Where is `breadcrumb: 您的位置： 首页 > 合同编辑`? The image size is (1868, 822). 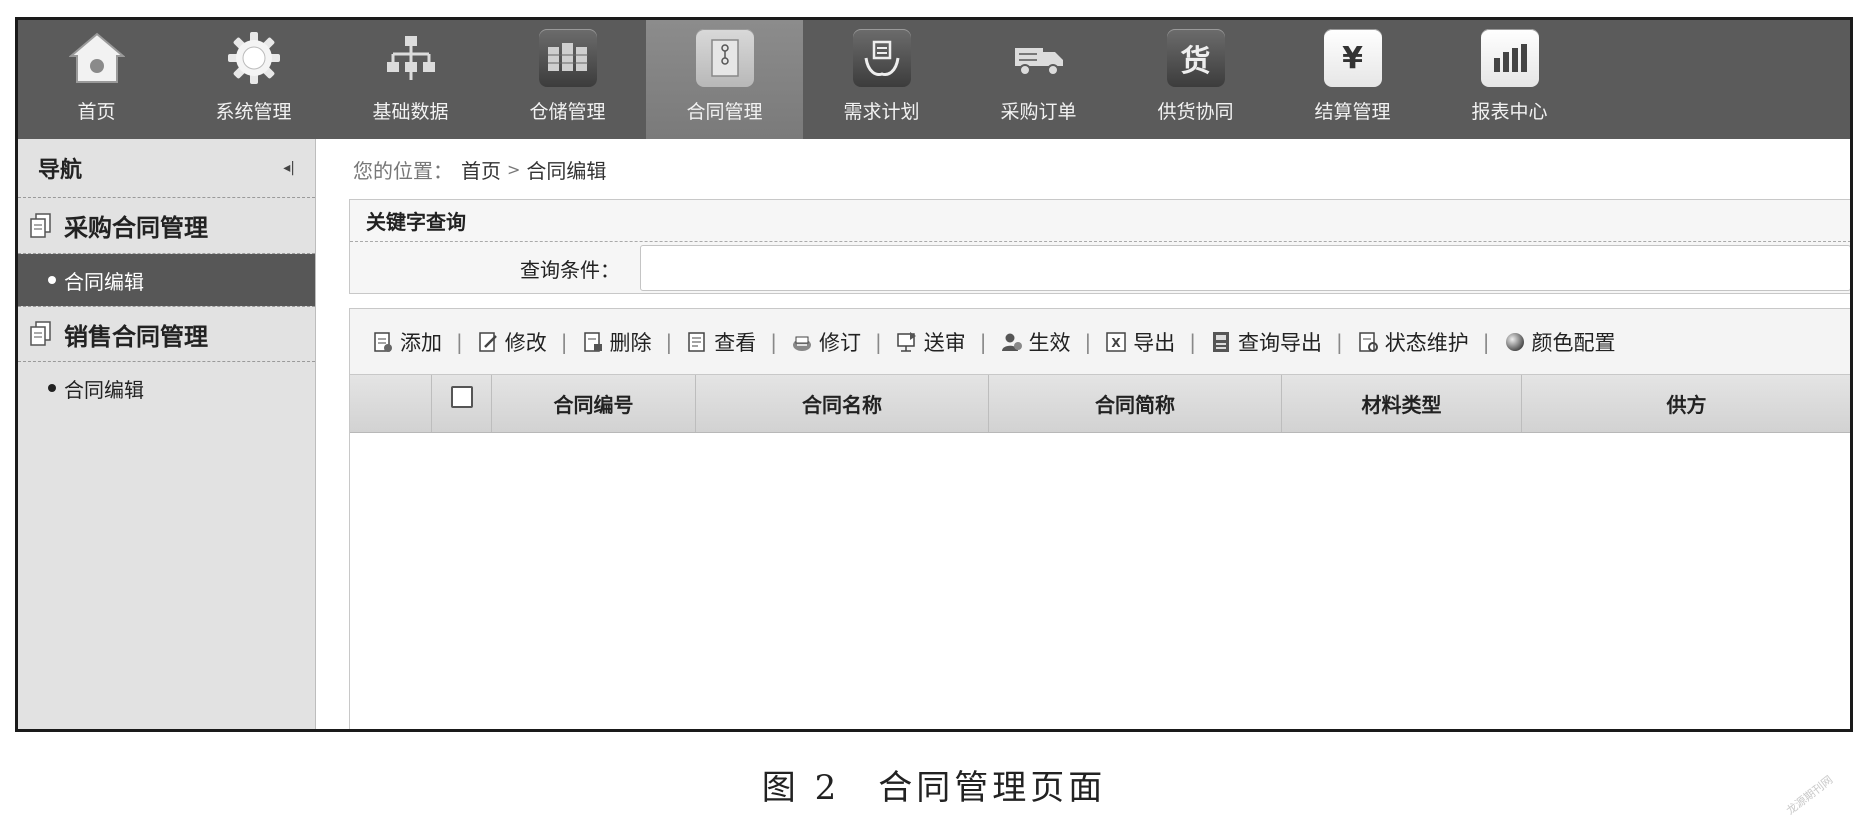
breadcrumb: 您的位置： 首页 > 合同编辑 is located at coordinates (1083, 169).